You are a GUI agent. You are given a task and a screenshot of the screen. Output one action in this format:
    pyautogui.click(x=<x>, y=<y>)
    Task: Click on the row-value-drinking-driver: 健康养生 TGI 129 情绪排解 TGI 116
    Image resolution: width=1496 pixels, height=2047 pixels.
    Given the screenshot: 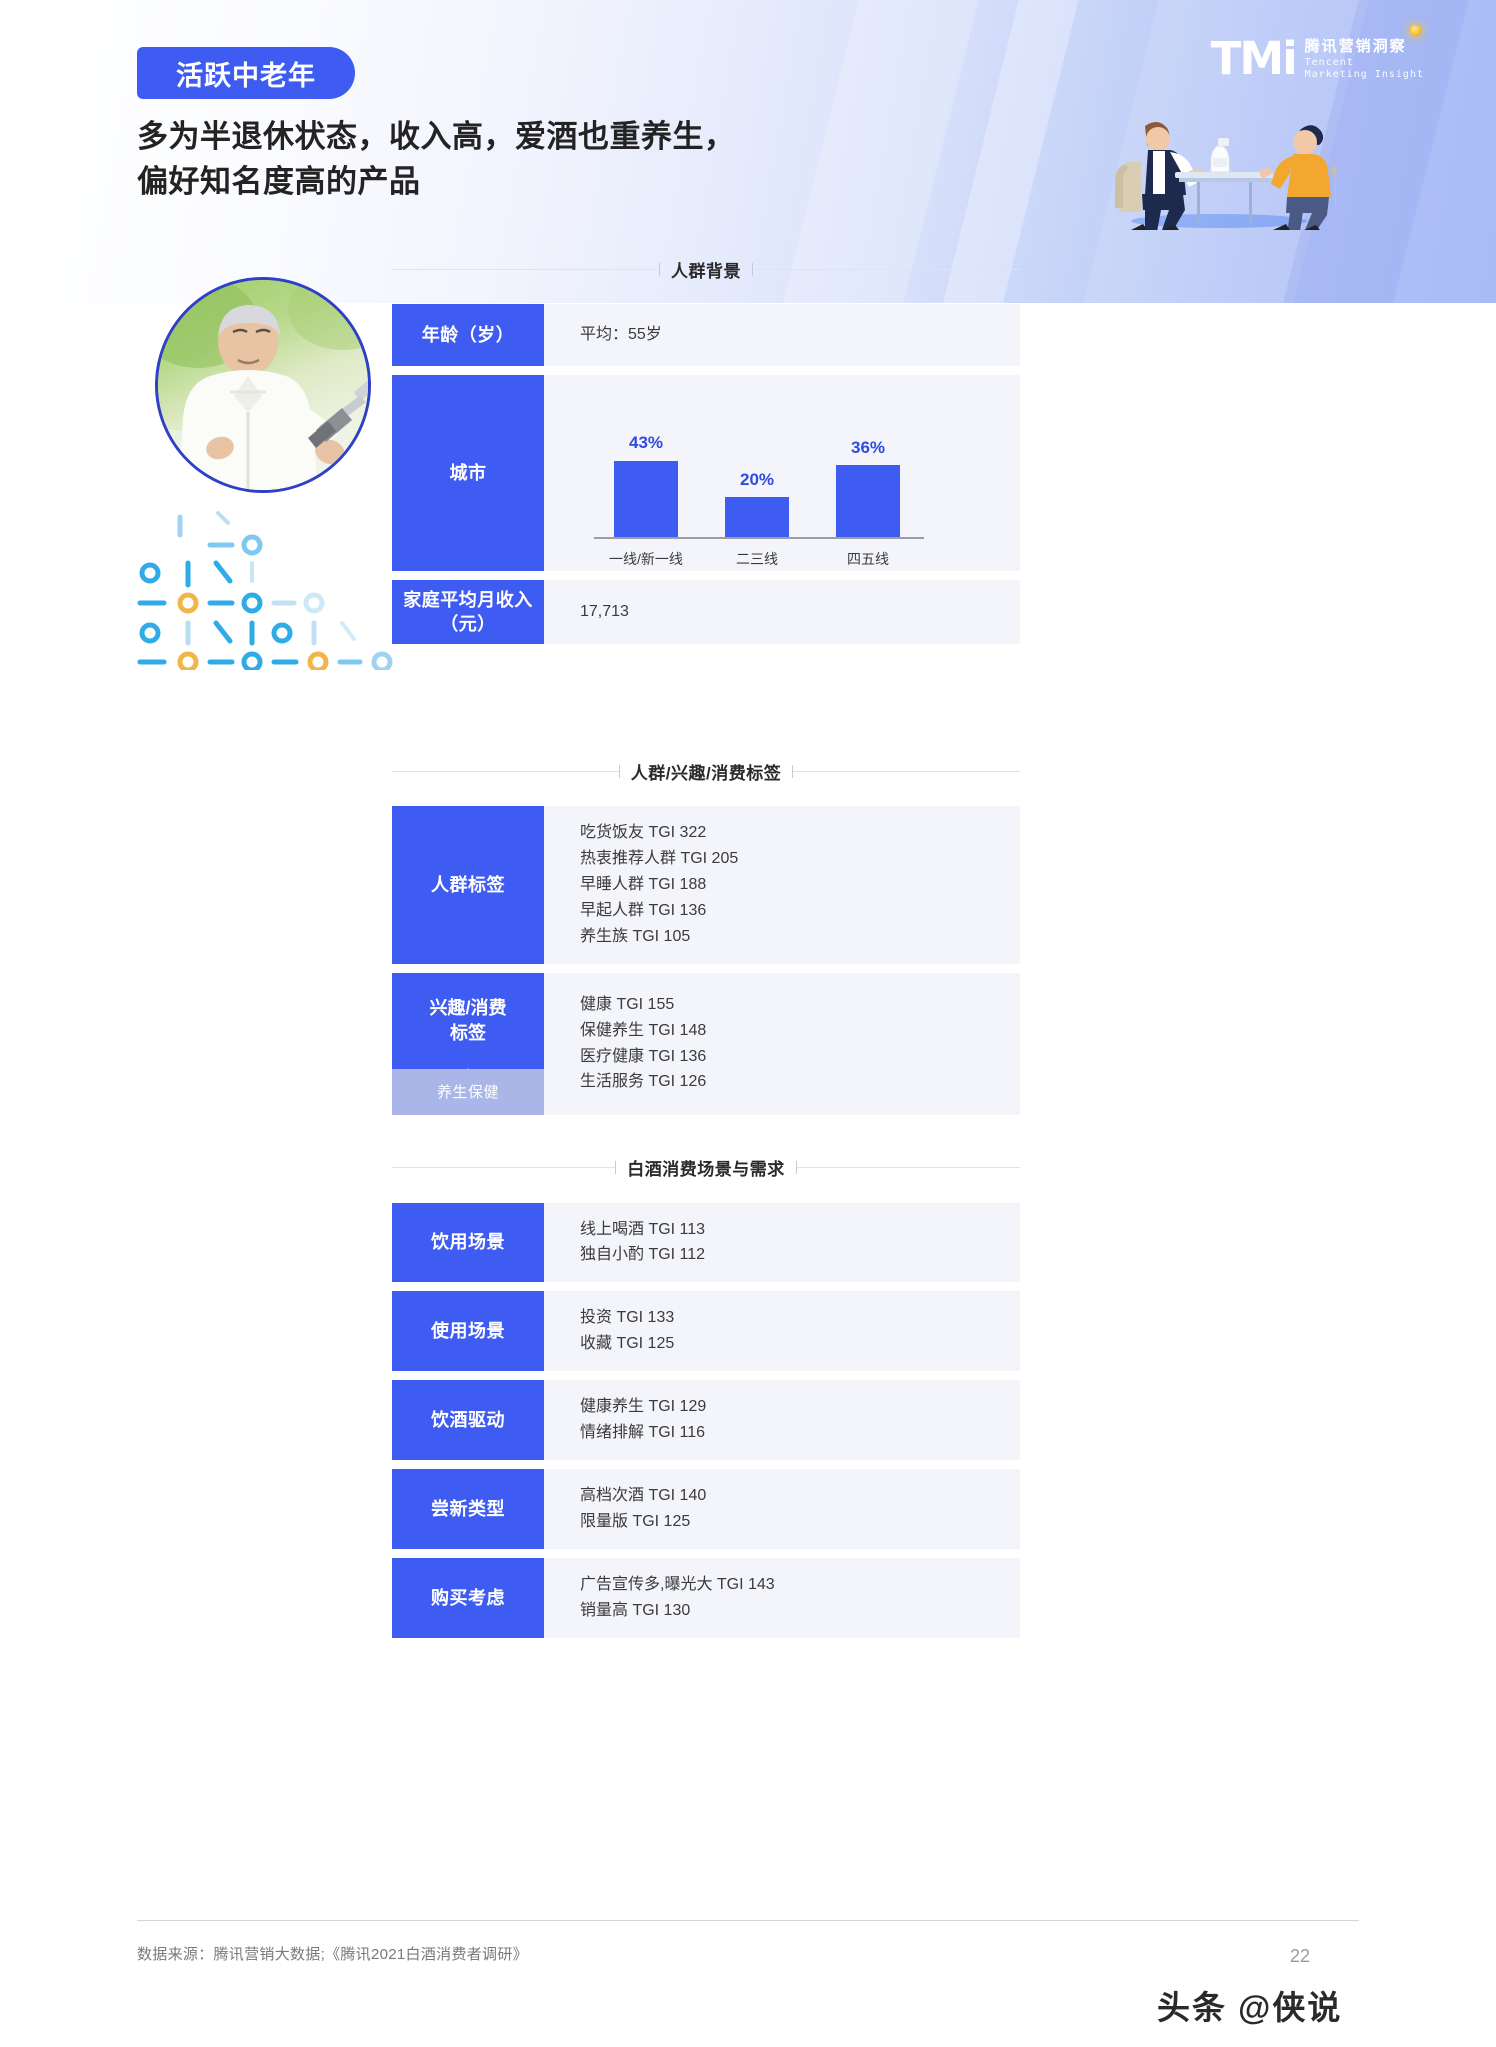 What is the action you would take?
    pyautogui.click(x=782, y=1420)
    